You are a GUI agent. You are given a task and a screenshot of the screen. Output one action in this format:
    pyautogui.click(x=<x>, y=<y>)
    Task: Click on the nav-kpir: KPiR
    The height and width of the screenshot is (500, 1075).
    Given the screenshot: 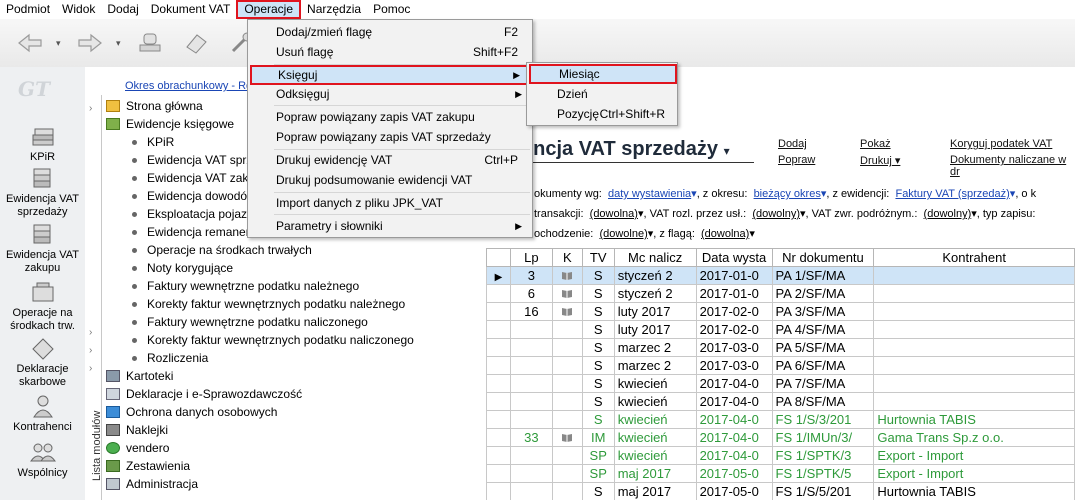 What is the action you would take?
    pyautogui.click(x=42, y=143)
    